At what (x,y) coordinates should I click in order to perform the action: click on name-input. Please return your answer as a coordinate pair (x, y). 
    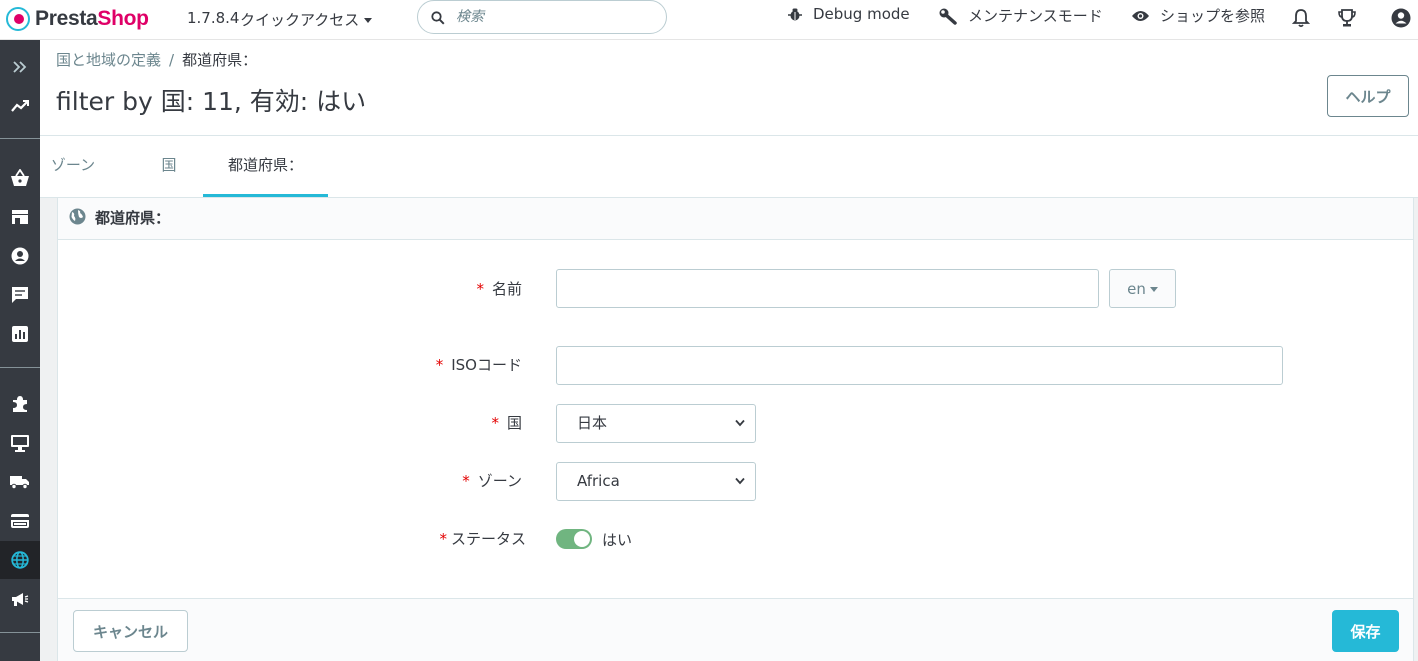
    Looking at the image, I should click on (827, 288).